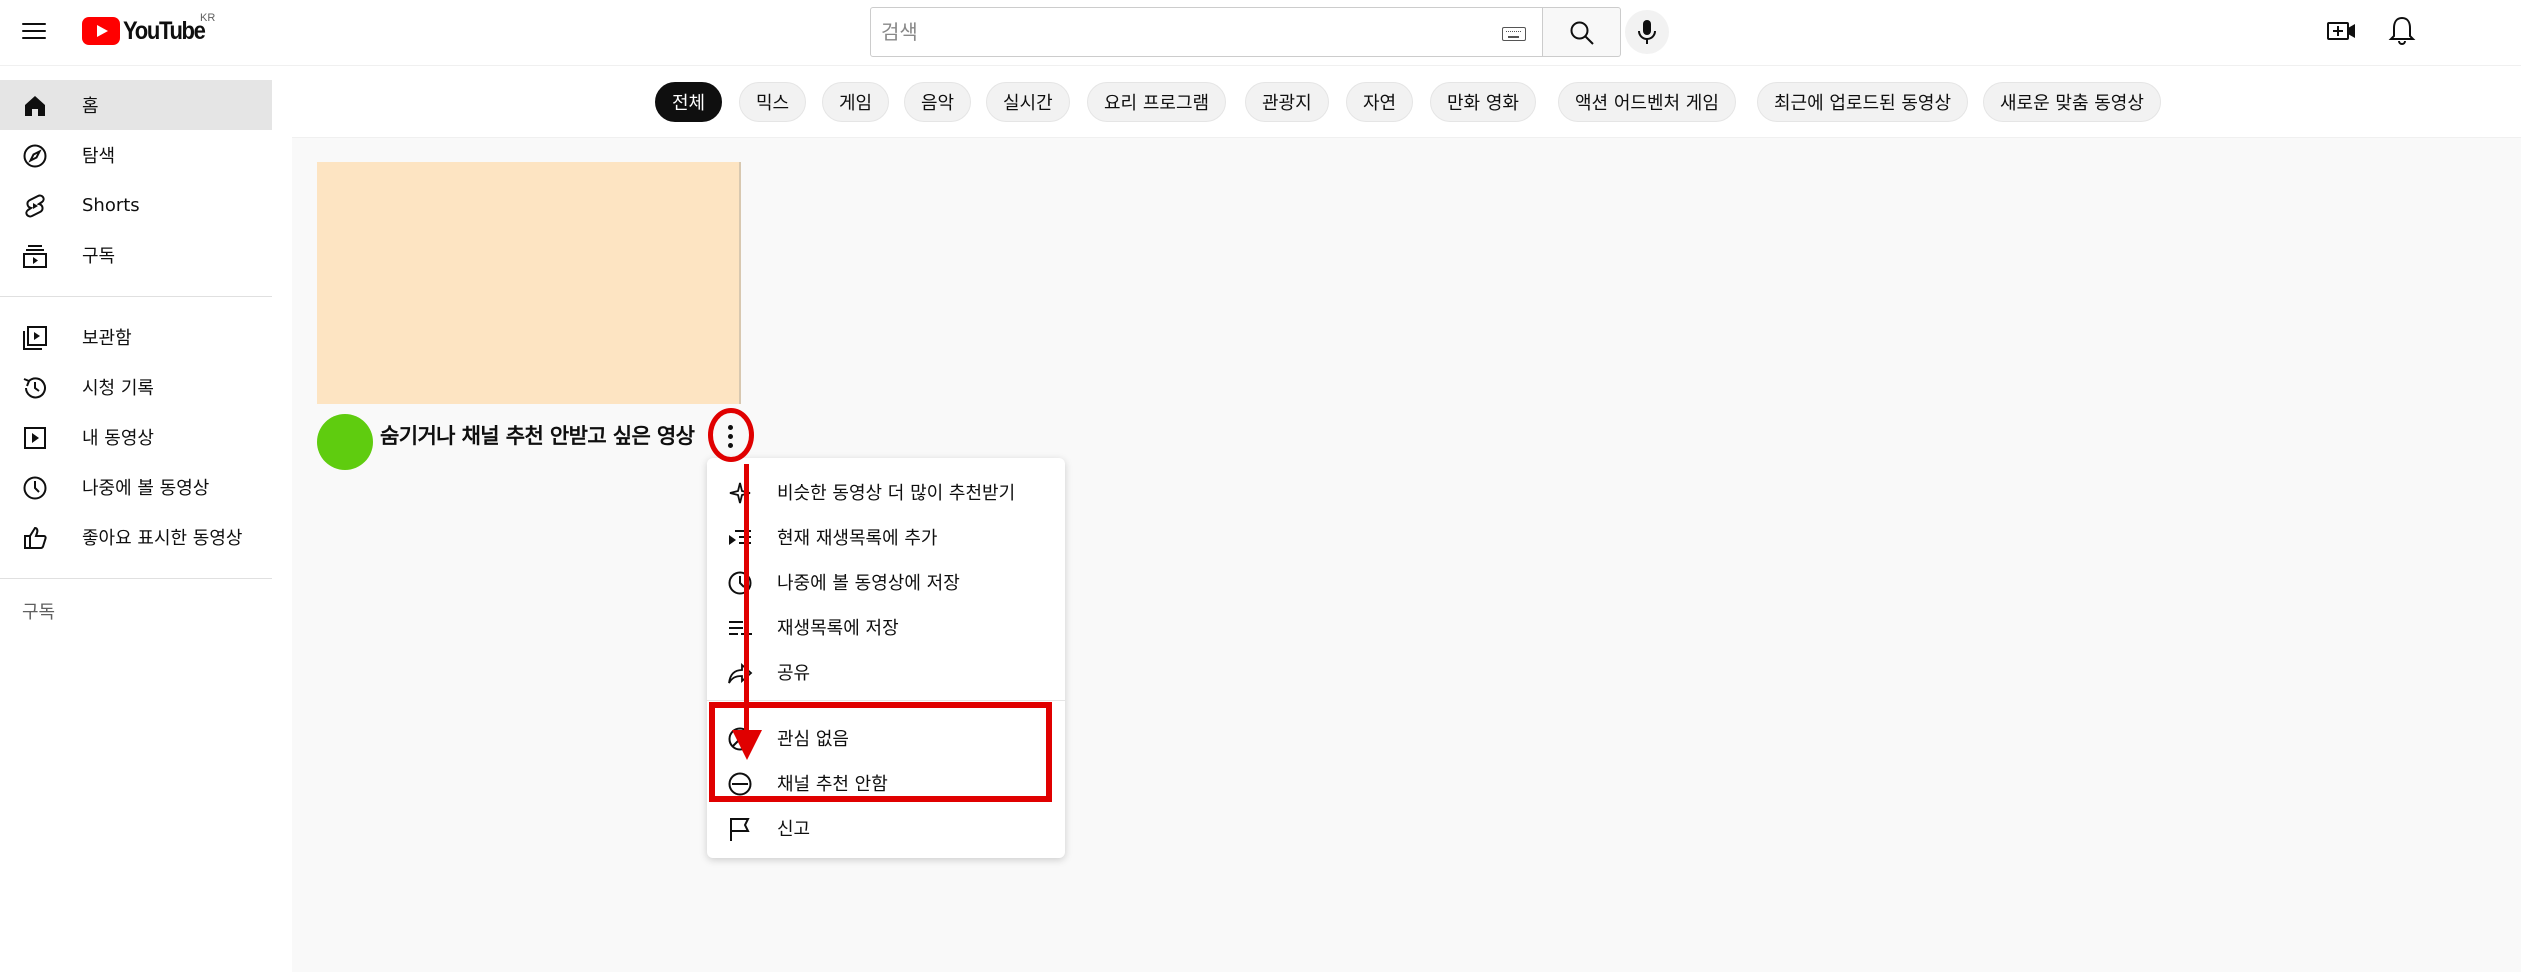 The image size is (2521, 972). Describe the element at coordinates (896, 493) in the screenshot. I see `menu-item-label: 비슷한 동영상 더 많이 추천받기` at that location.